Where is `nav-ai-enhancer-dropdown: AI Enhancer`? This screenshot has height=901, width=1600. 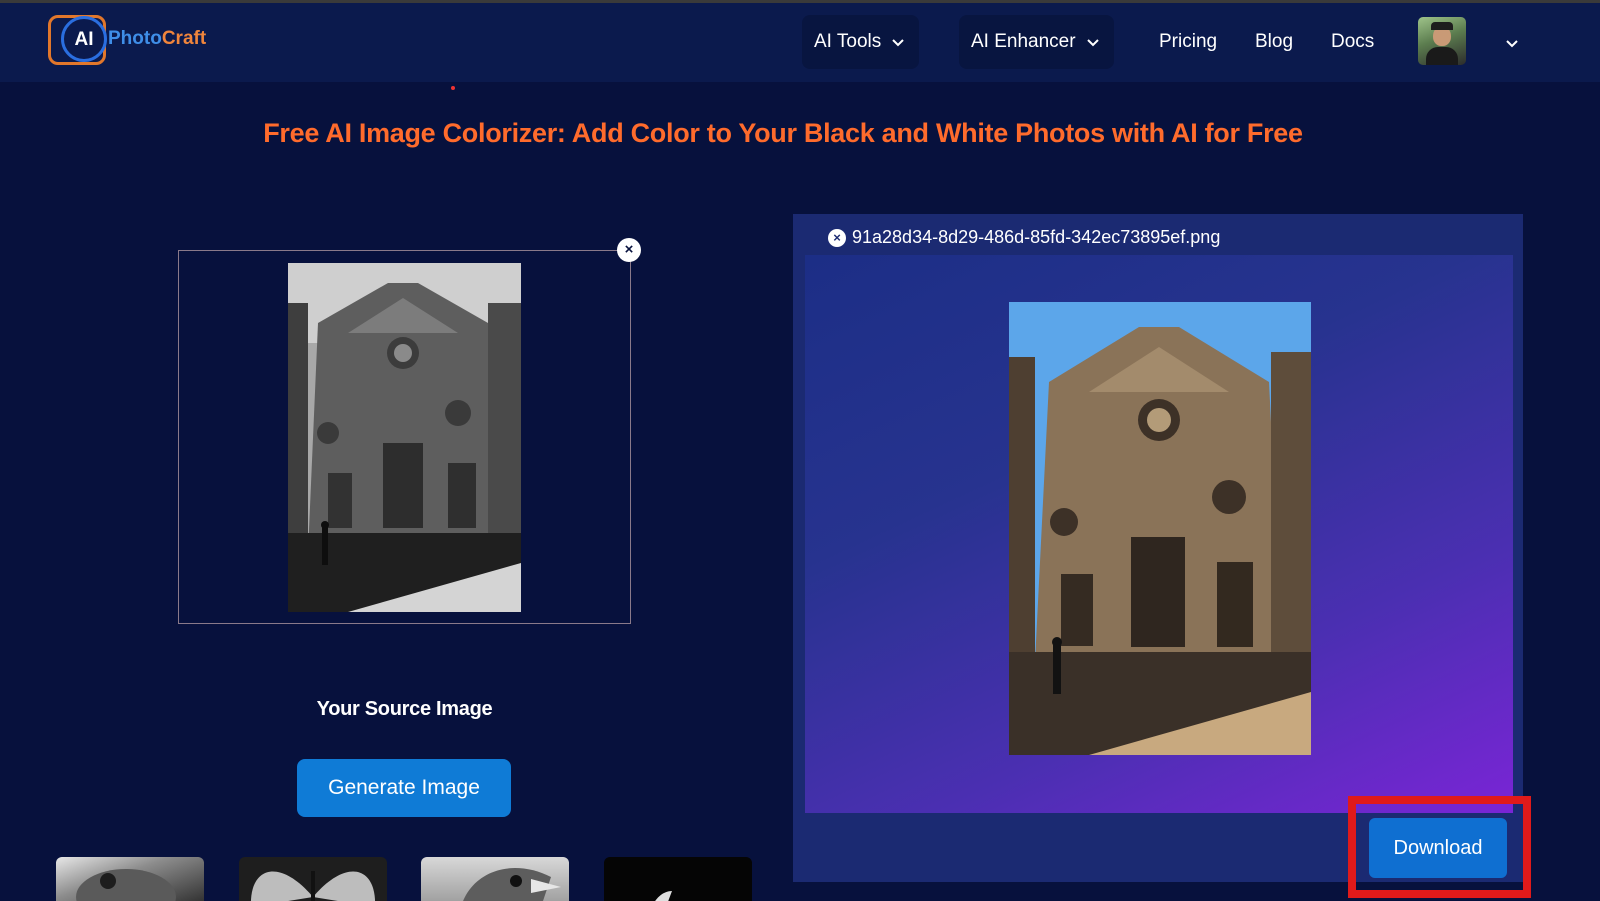 nav-ai-enhancer-dropdown: AI Enhancer is located at coordinates (1036, 42).